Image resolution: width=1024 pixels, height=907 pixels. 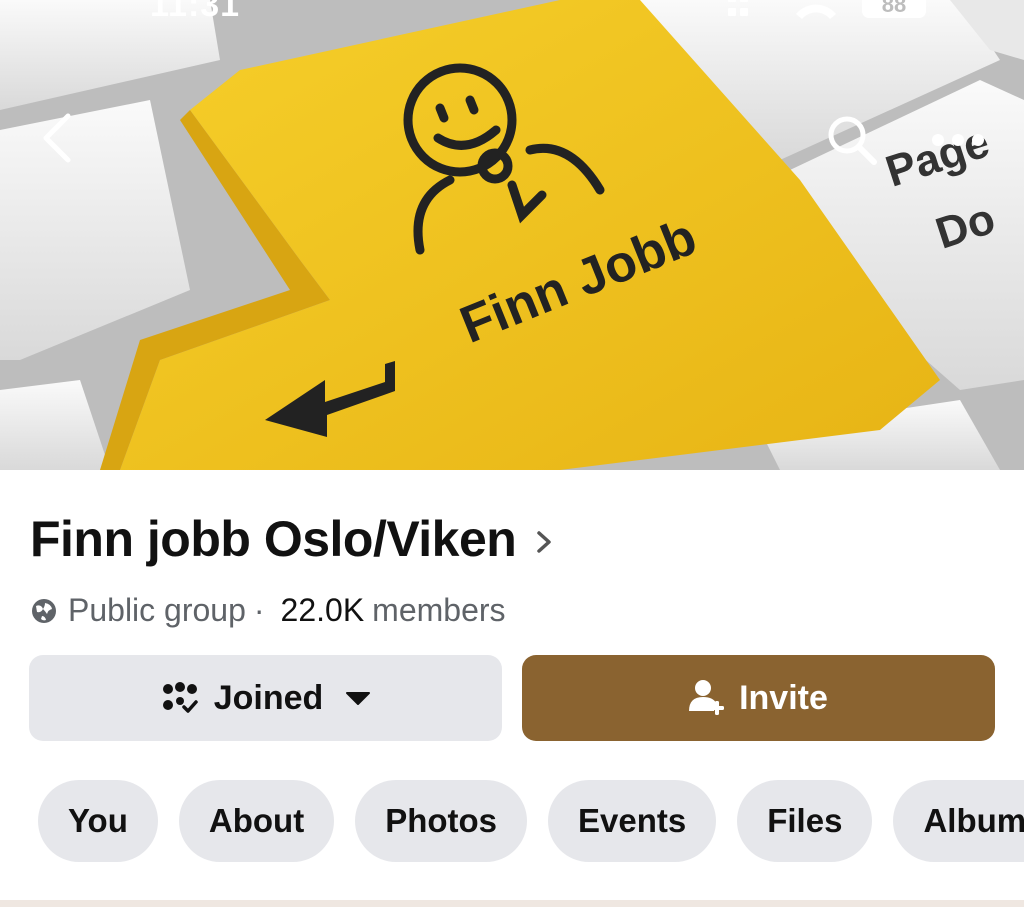 I want to click on privacy-label: Public group, so click(x=157, y=610).